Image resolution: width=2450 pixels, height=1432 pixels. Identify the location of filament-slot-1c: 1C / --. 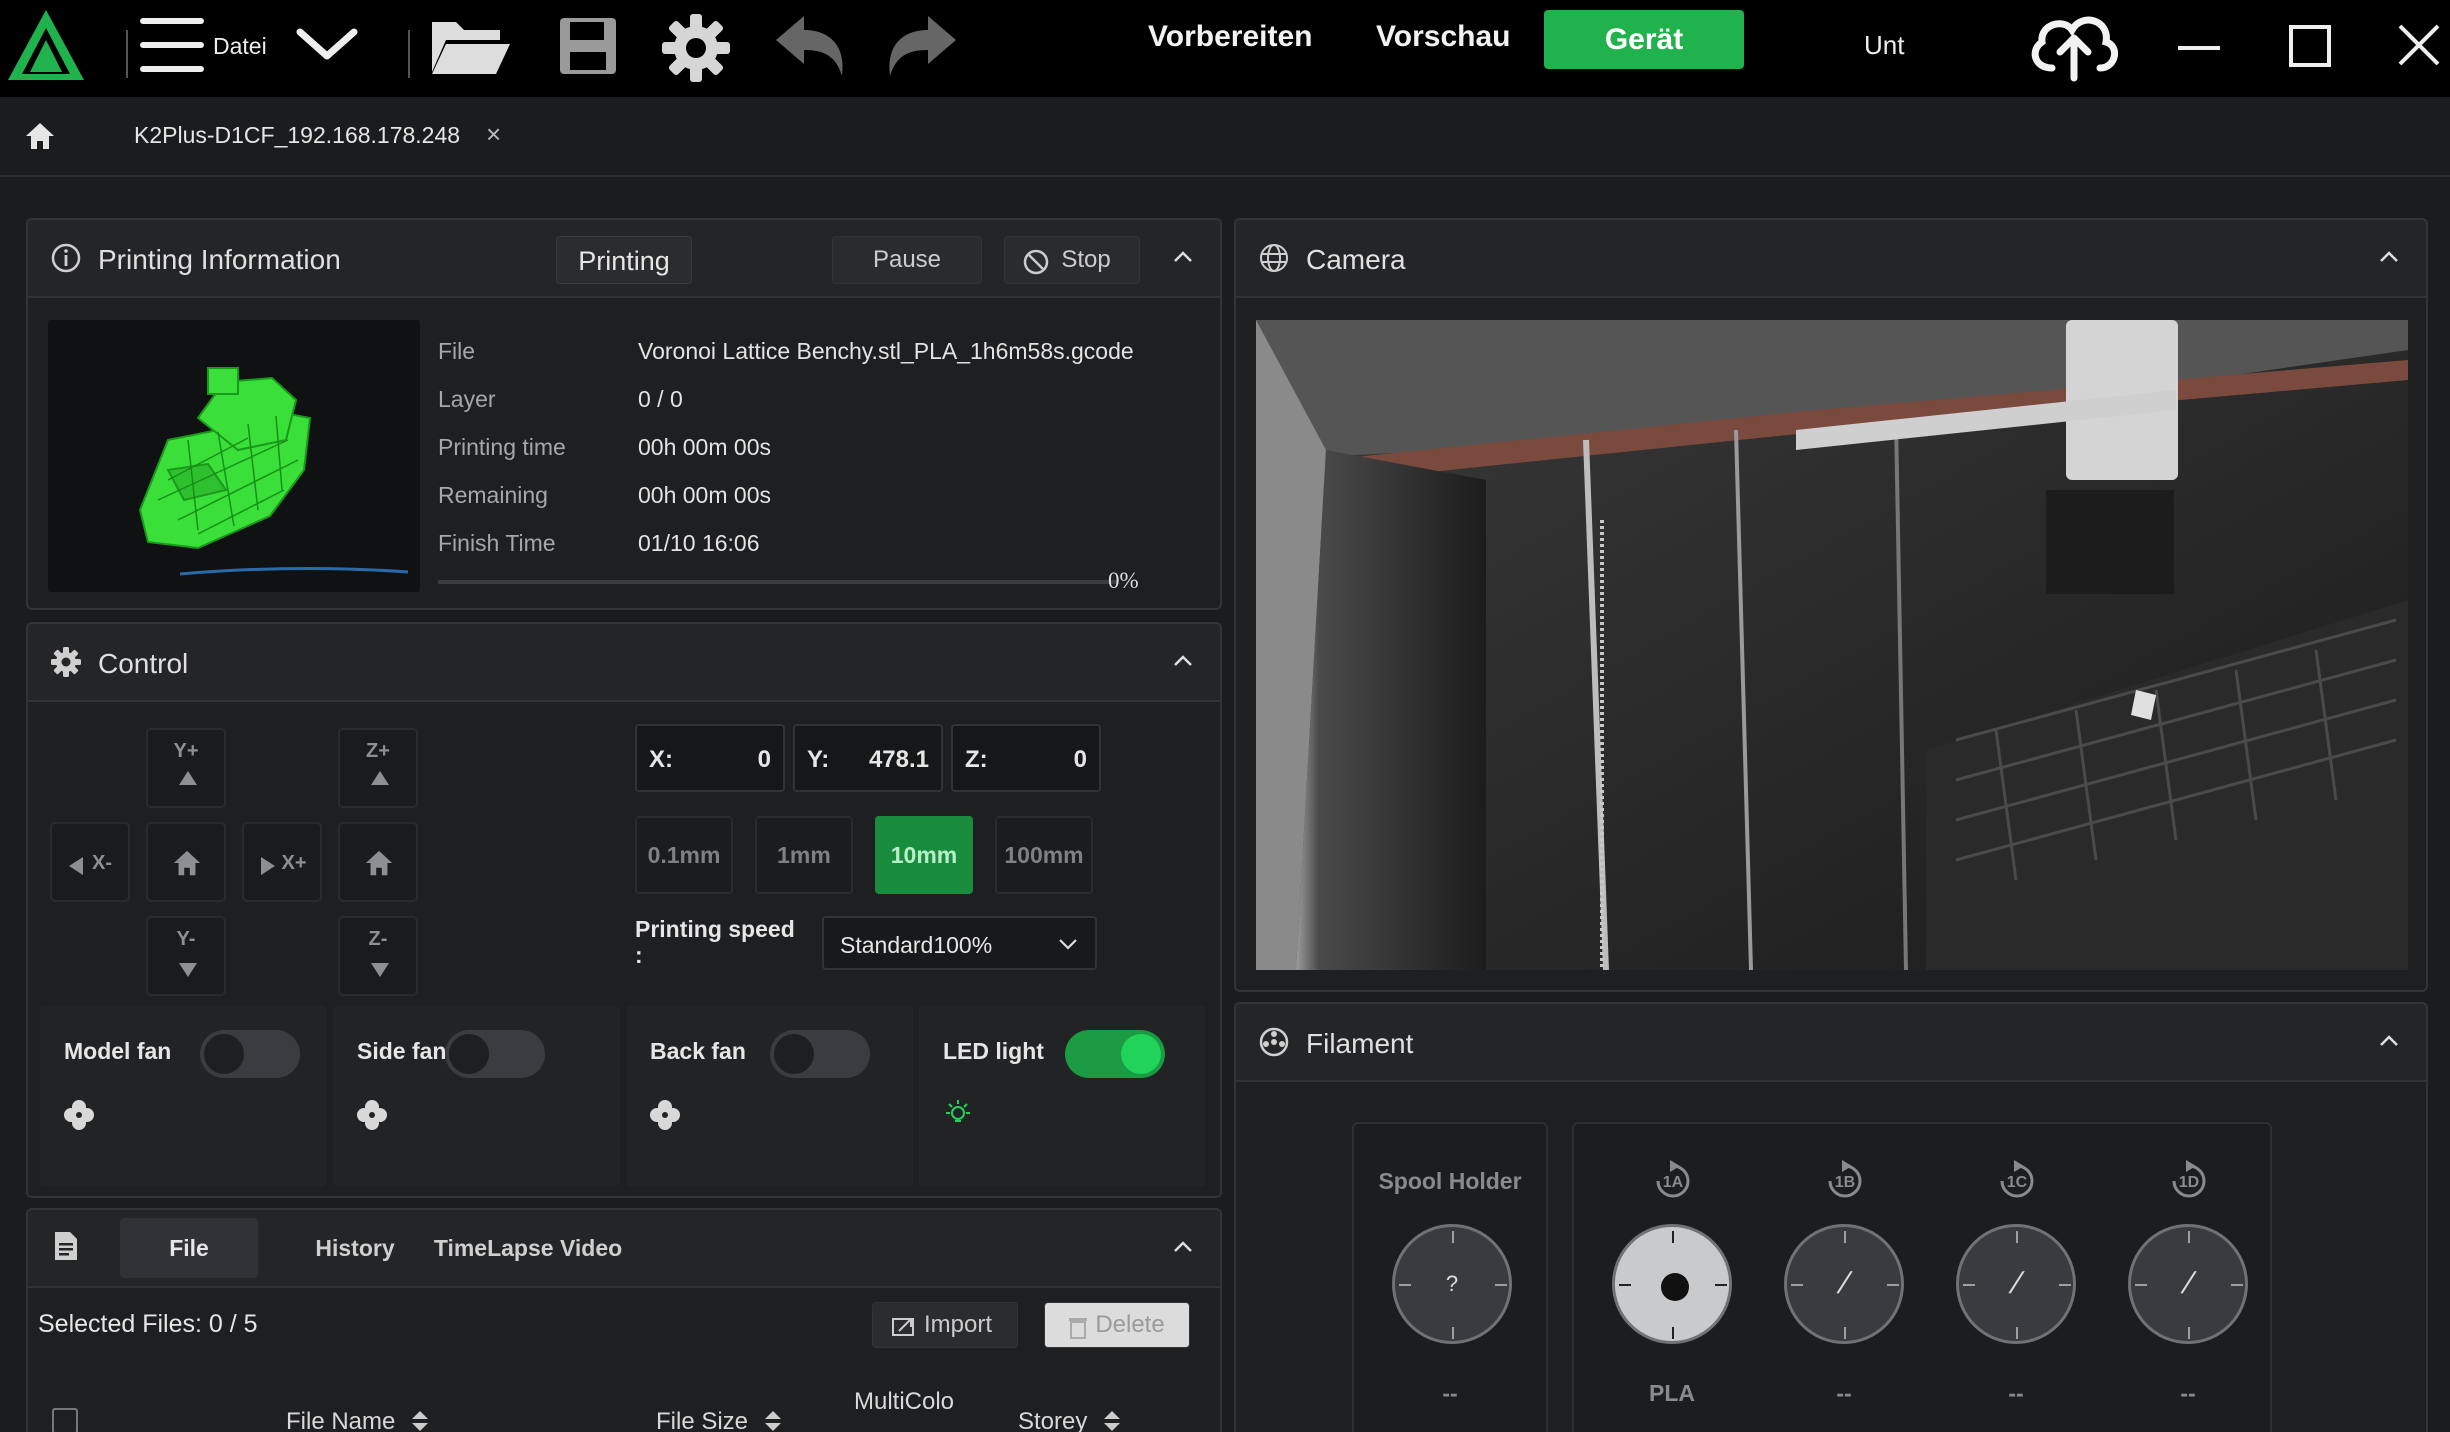
(2016, 1278).